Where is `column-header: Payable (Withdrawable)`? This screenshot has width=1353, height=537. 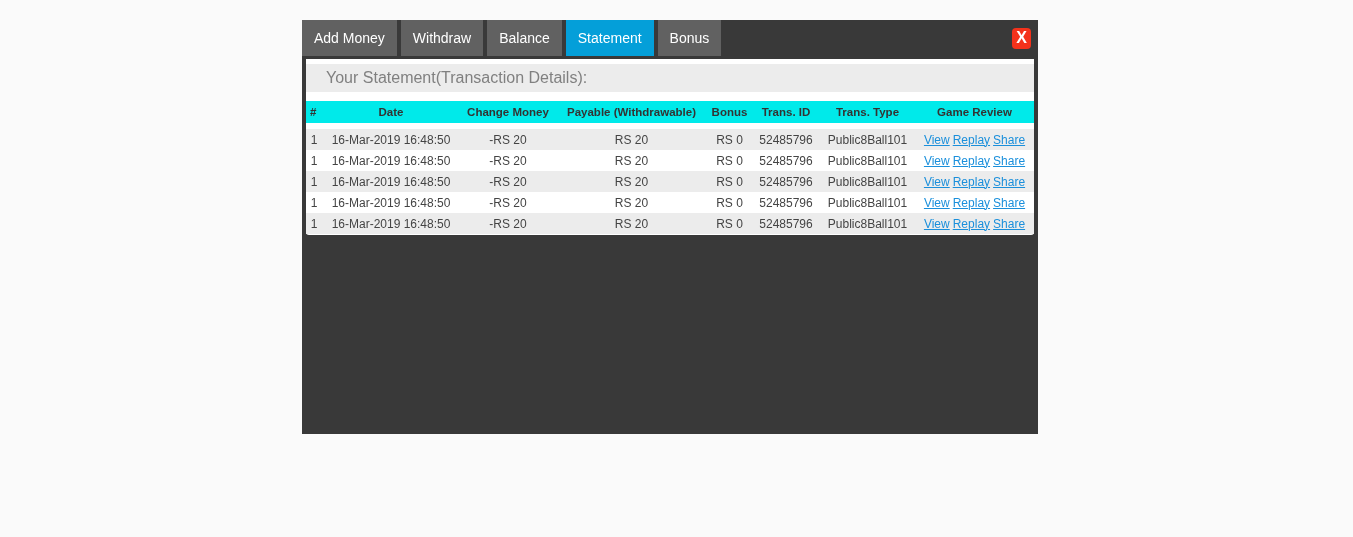 column-header: Payable (Withdrawable) is located at coordinates (631, 112).